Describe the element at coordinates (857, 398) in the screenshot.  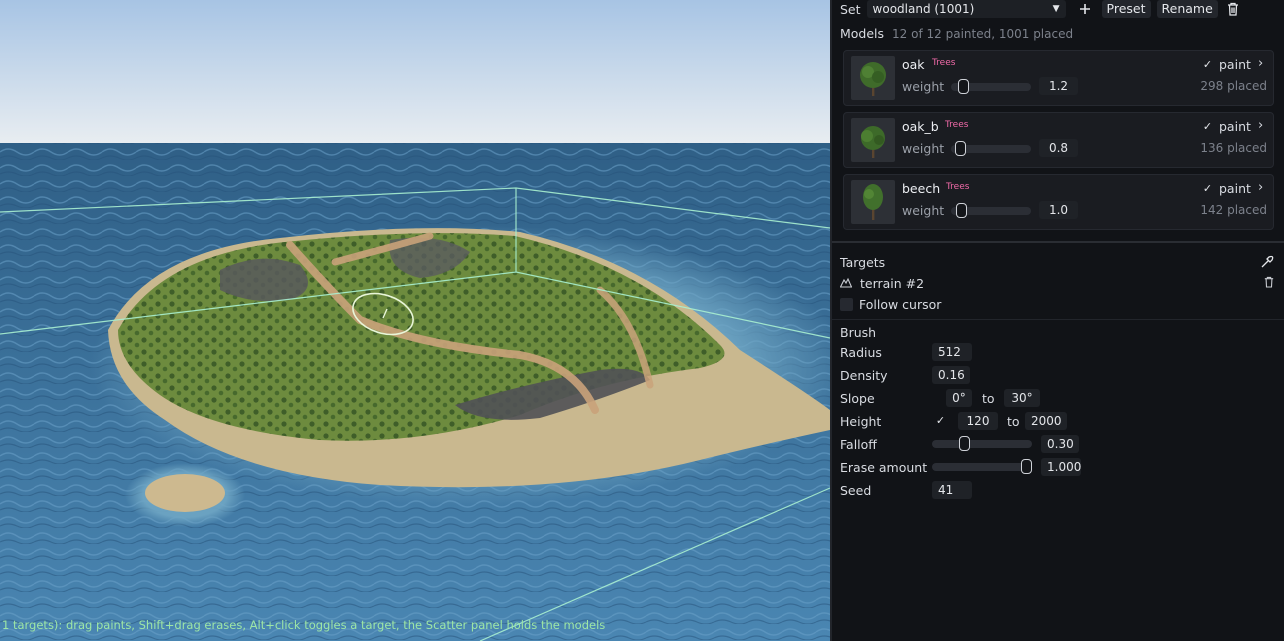
I see `slope-label: Slope` at that location.